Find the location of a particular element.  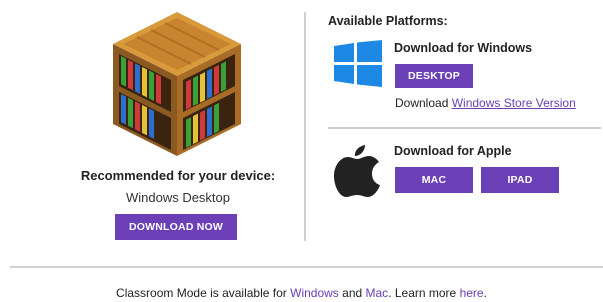

footer-windows-link: Windows is located at coordinates (314, 293).